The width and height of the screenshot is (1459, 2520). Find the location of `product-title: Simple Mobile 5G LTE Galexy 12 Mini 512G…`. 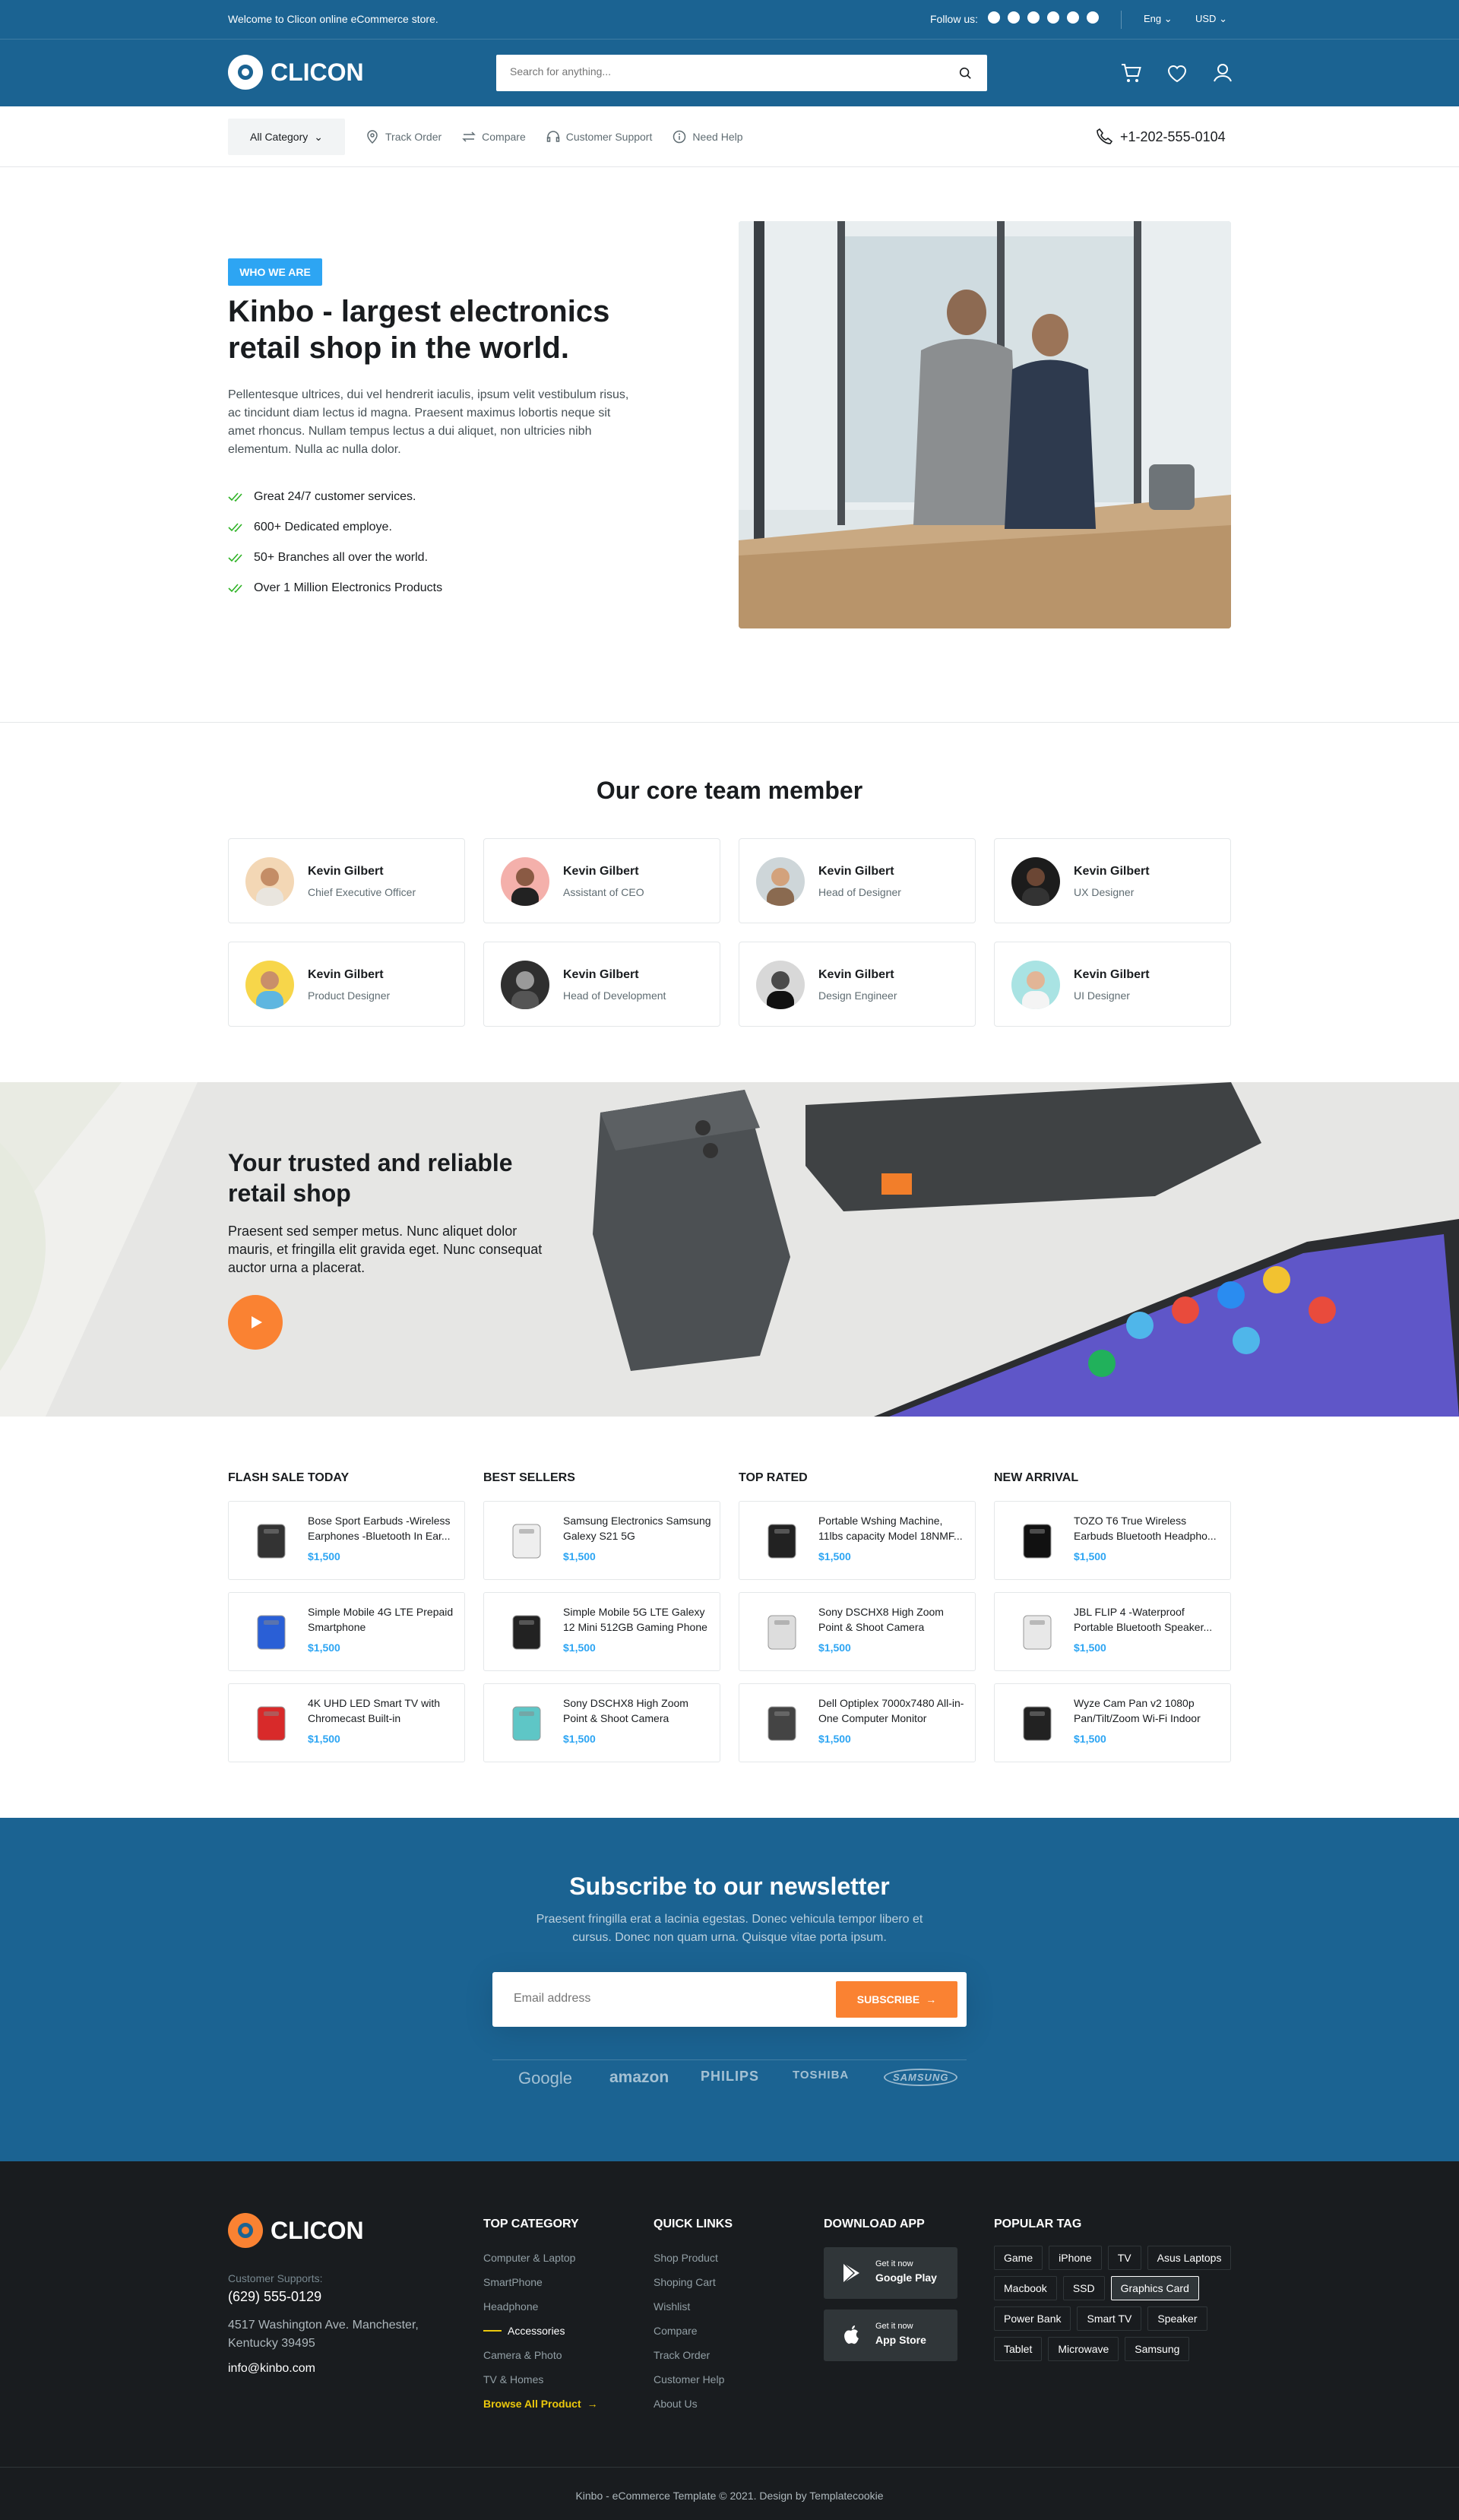

product-title: Simple Mobile 5G LTE Galexy 12 Mini 512G… is located at coordinates (637, 1619).